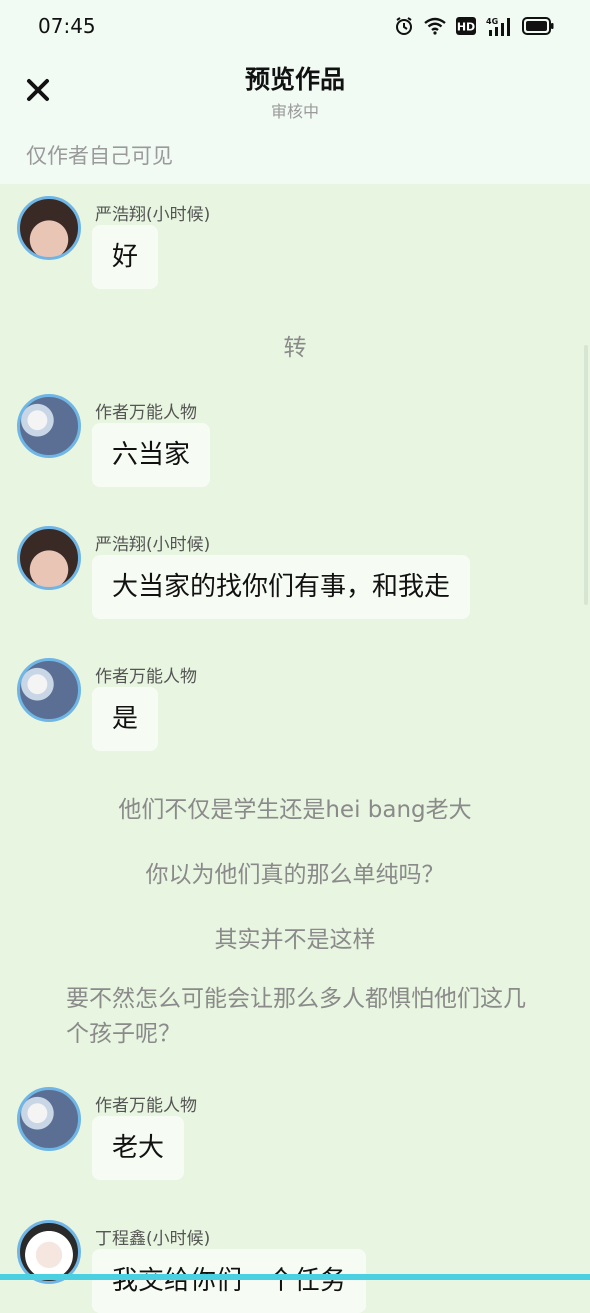  Describe the element at coordinates (295, 348) in the screenshot. I see `narration-text: 转` at that location.